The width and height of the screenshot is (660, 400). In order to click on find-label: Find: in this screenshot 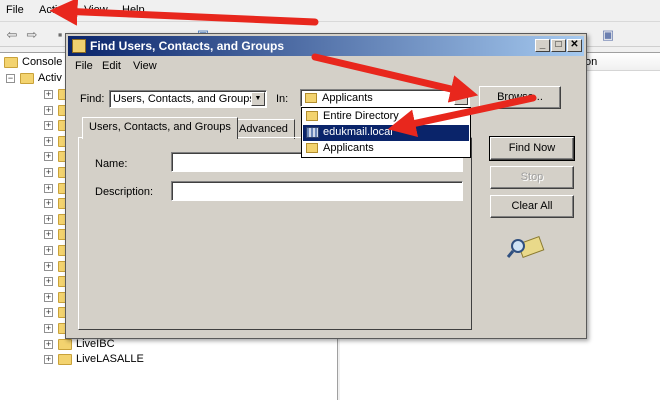, I will do `click(92, 99)`.